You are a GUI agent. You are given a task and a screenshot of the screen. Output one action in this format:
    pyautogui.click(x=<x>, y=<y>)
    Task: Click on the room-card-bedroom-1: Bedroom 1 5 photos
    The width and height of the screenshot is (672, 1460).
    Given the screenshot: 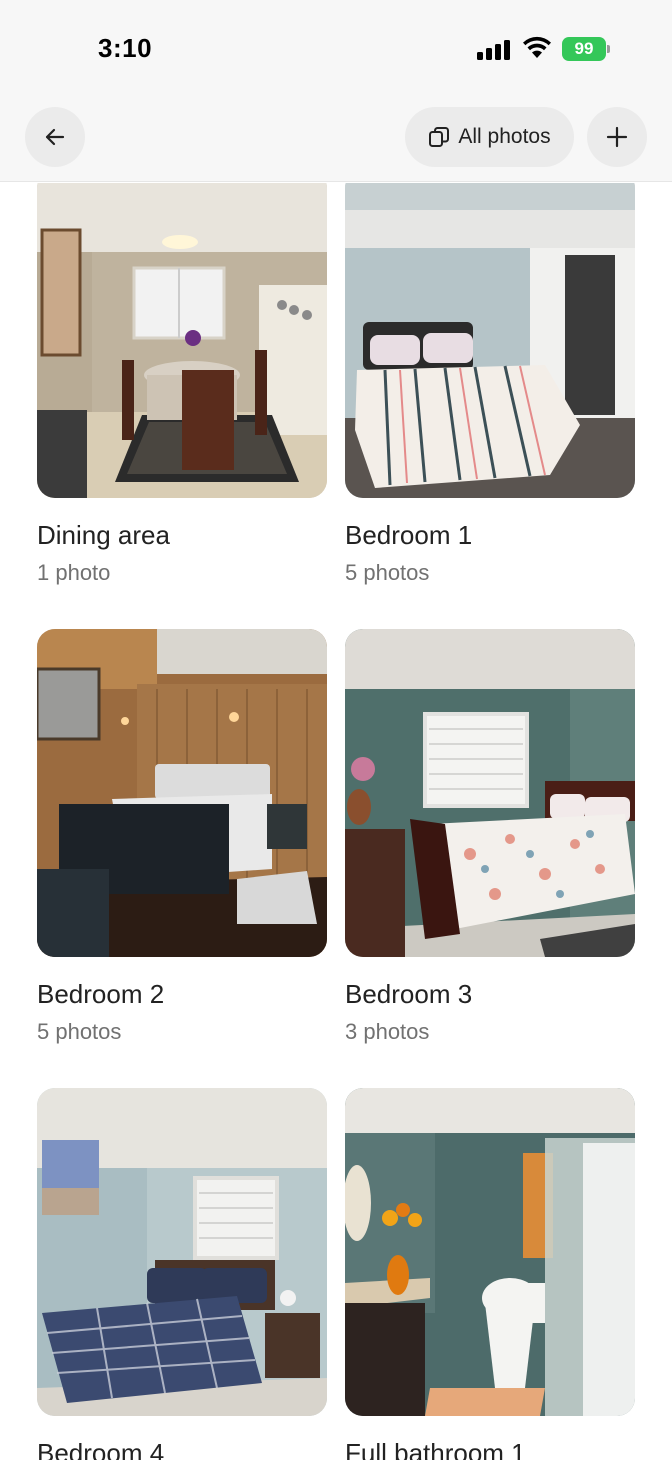 What is the action you would take?
    pyautogui.click(x=490, y=384)
    